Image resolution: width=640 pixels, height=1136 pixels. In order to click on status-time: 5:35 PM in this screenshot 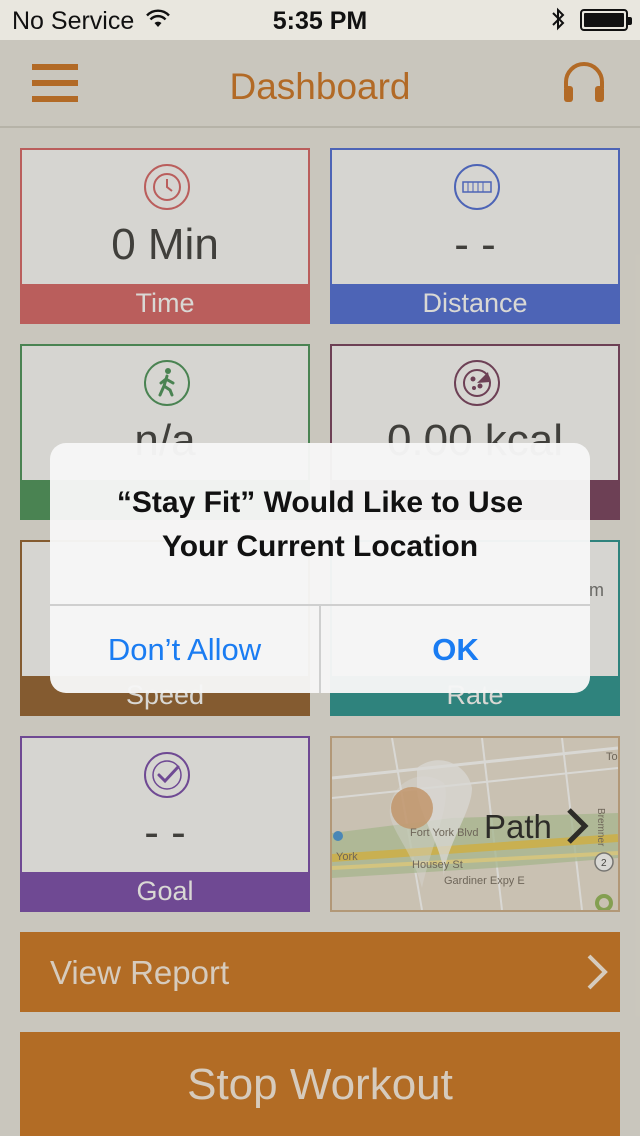, I will do `click(320, 21)`.